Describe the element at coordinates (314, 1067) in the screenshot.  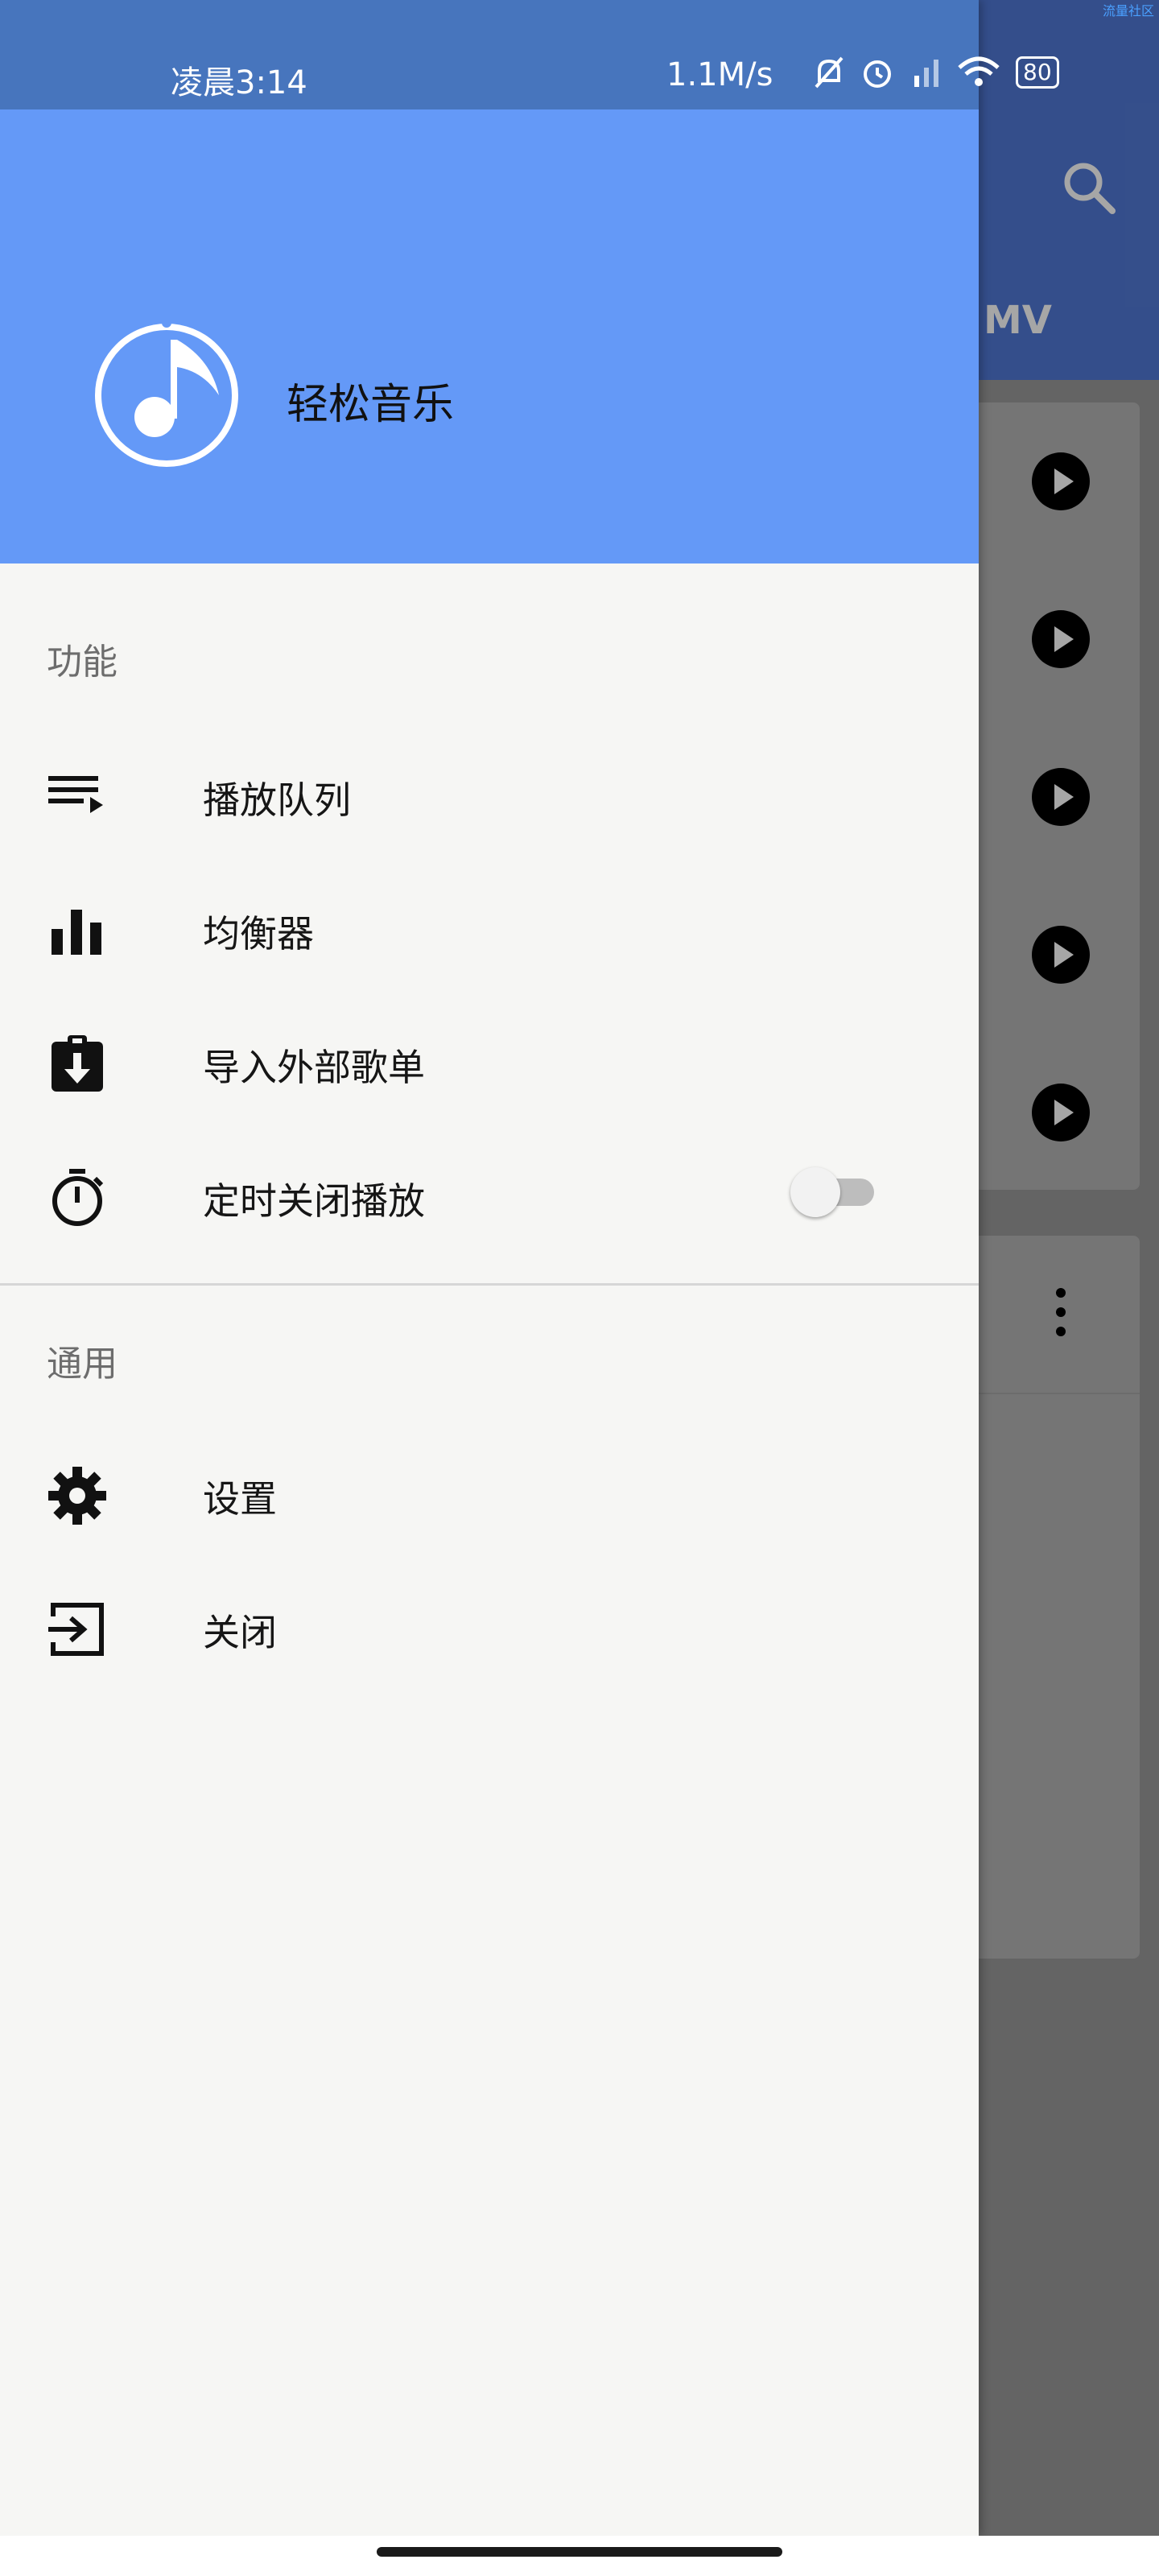
I see `menu-label: 导入外部歌单` at that location.